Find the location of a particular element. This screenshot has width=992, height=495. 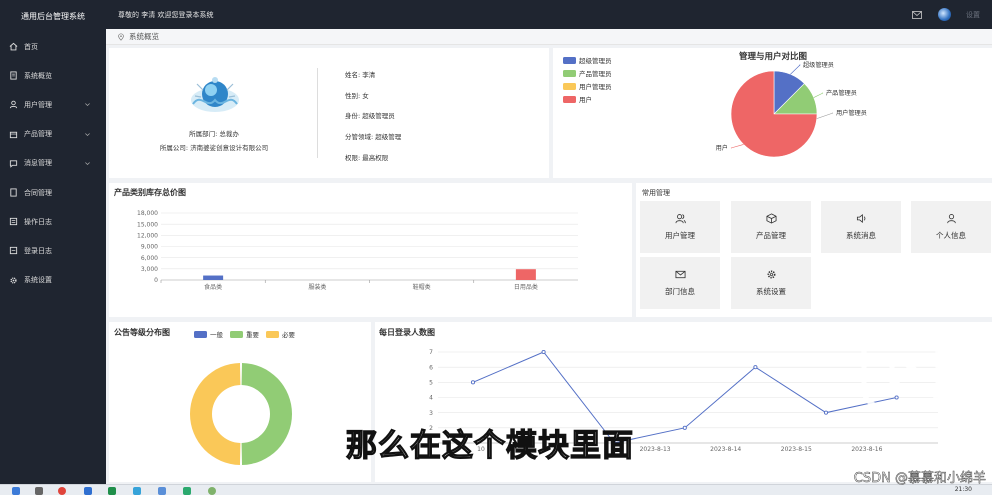

tile-label: 部门信息 is located at coordinates (680, 291).